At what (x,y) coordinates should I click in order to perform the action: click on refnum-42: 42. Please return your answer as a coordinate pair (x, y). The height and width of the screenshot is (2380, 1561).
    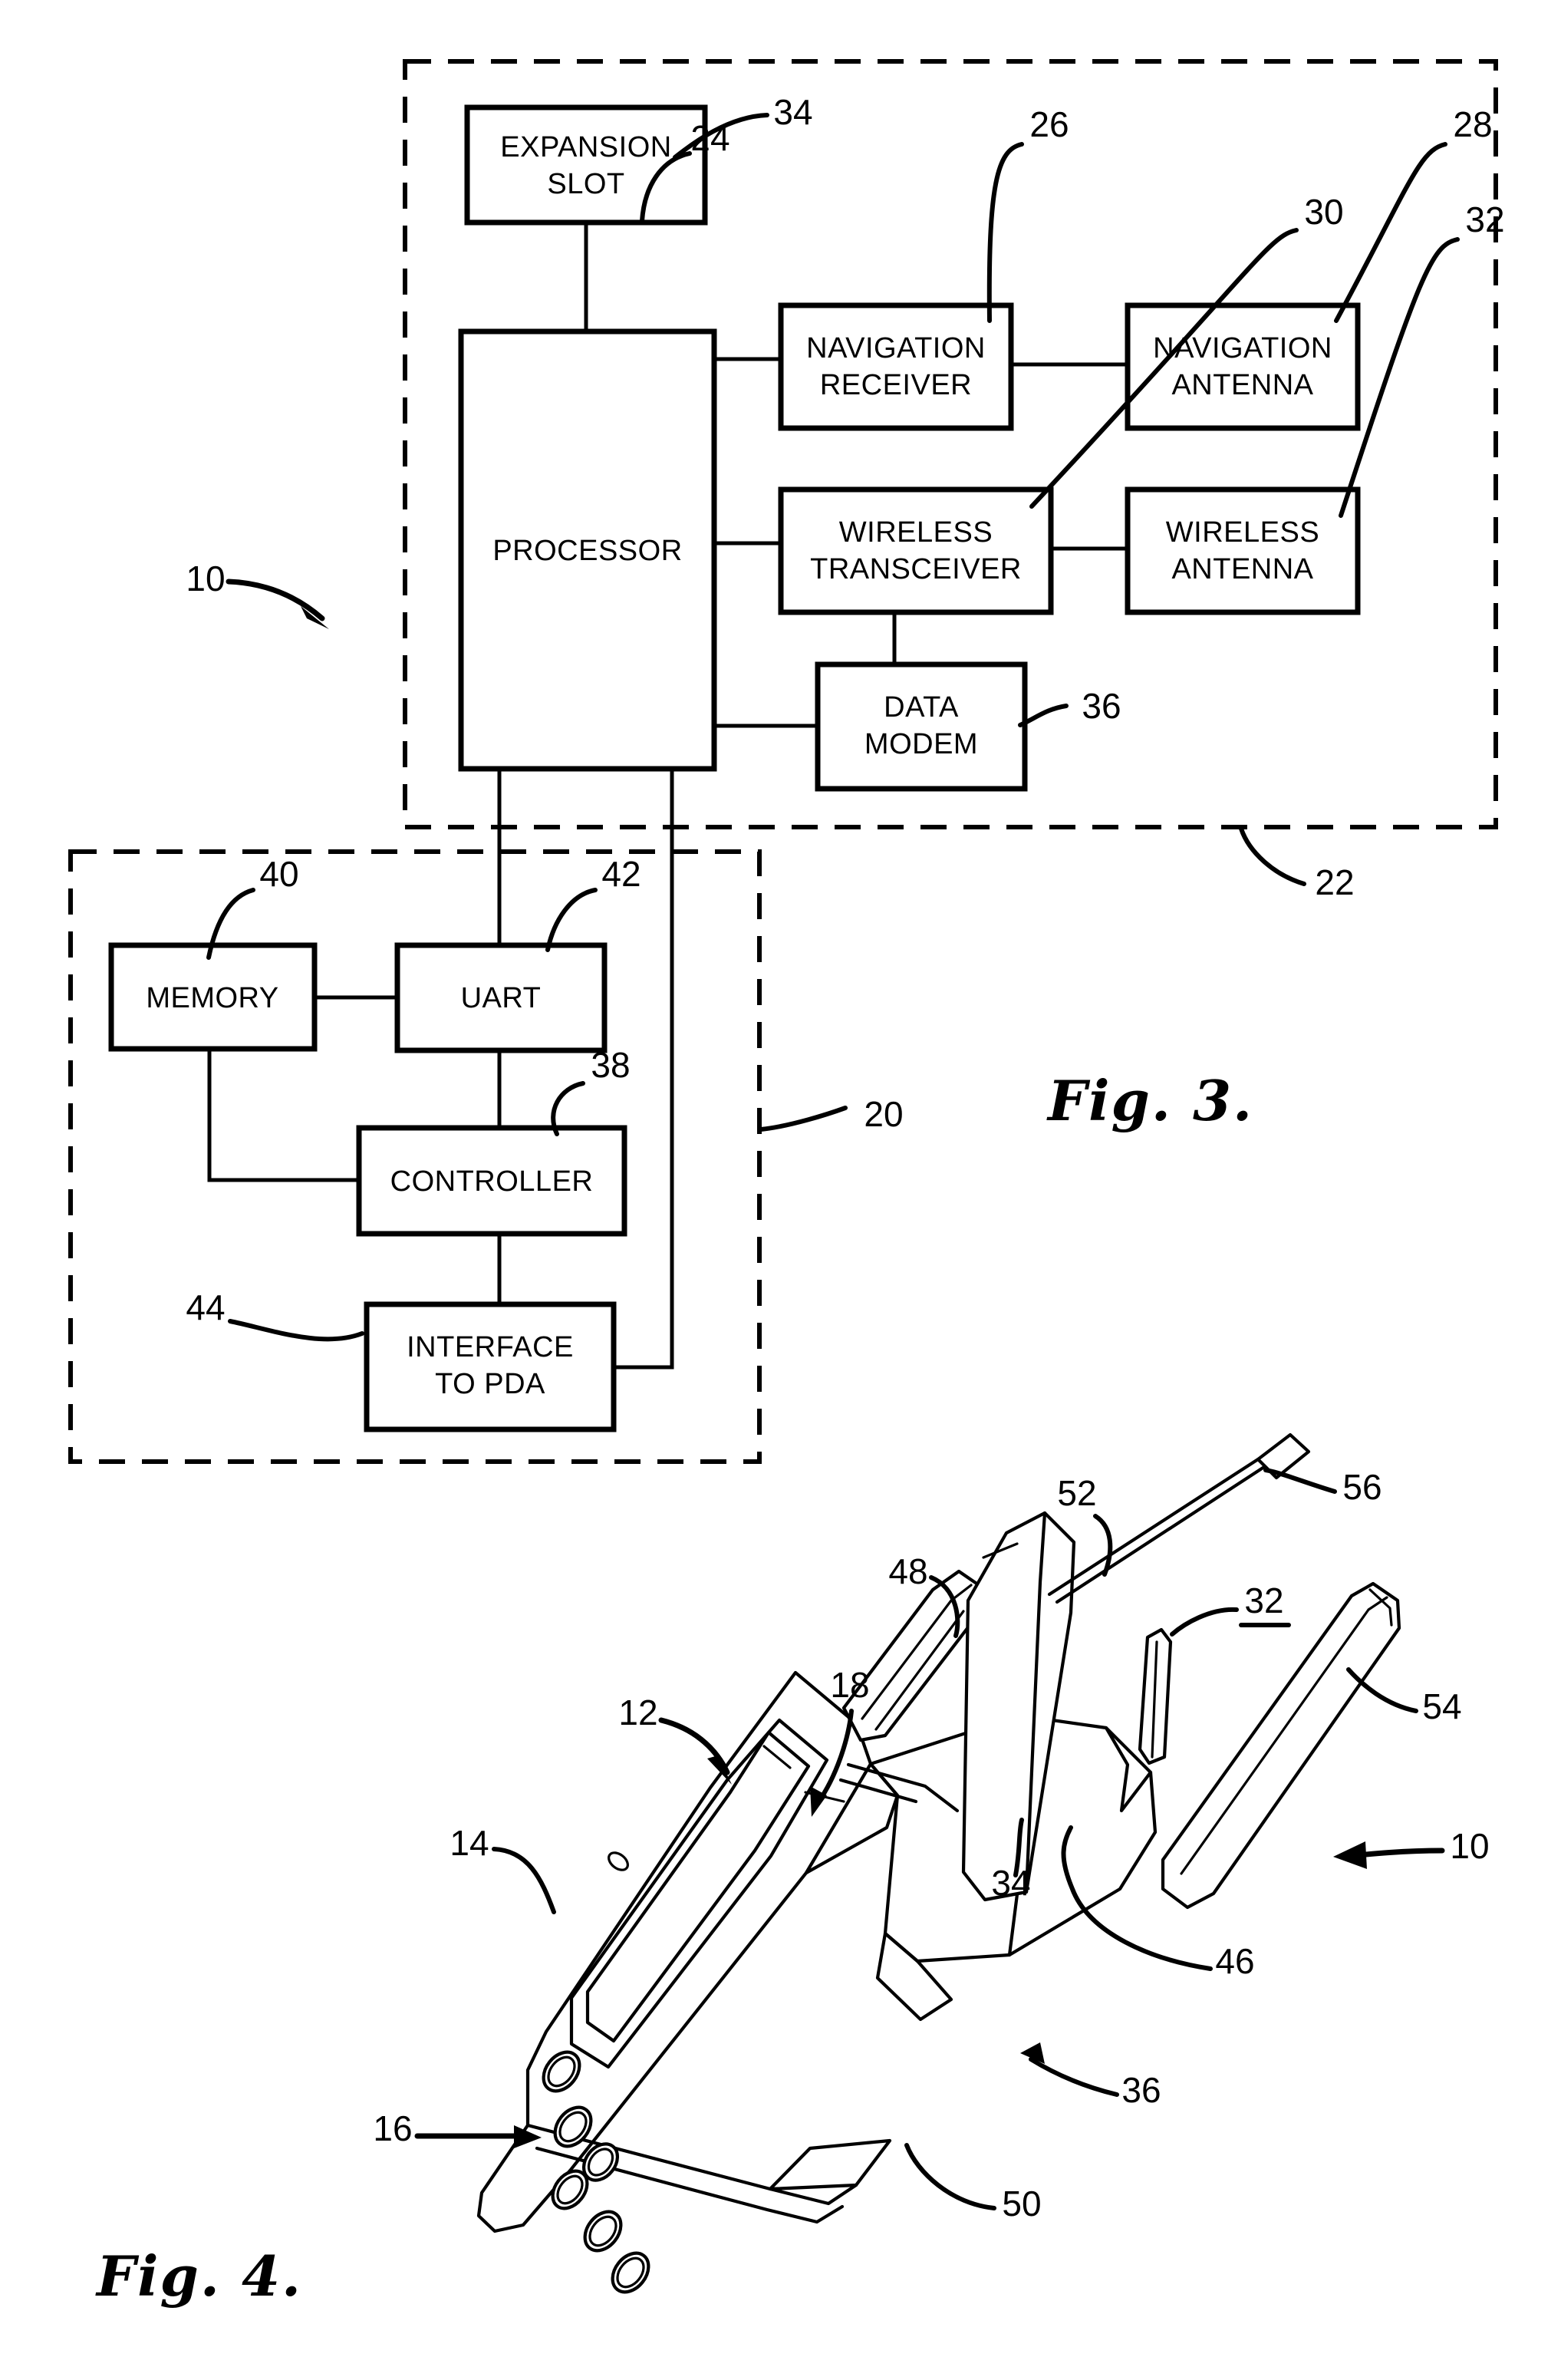
    Looking at the image, I should click on (621, 874).